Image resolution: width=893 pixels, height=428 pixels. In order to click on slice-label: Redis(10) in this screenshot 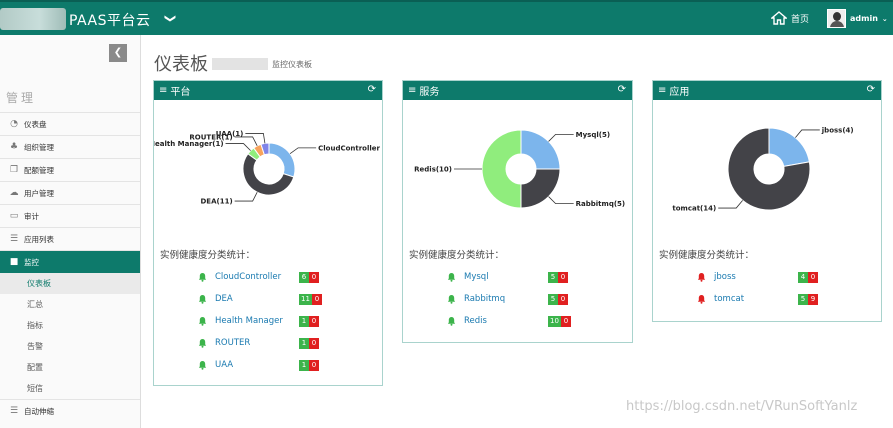, I will do `click(433, 170)`.